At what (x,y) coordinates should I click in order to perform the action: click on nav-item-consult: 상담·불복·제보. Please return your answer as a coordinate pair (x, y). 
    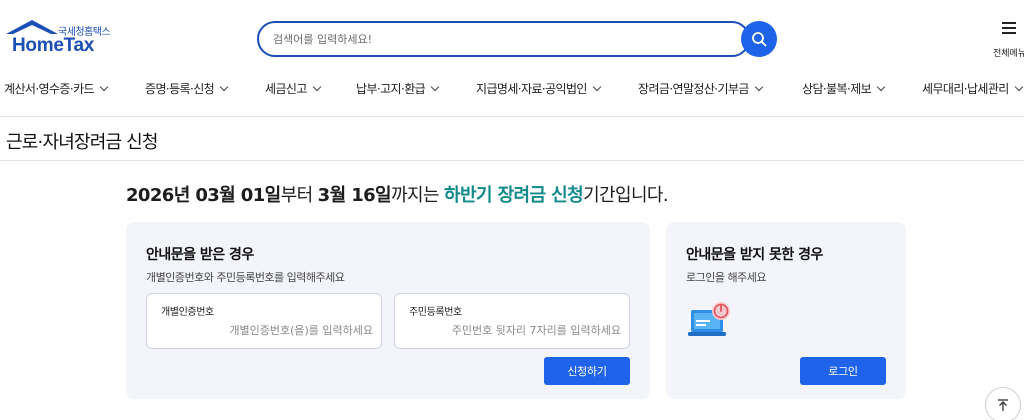
    Looking at the image, I should click on (844, 88).